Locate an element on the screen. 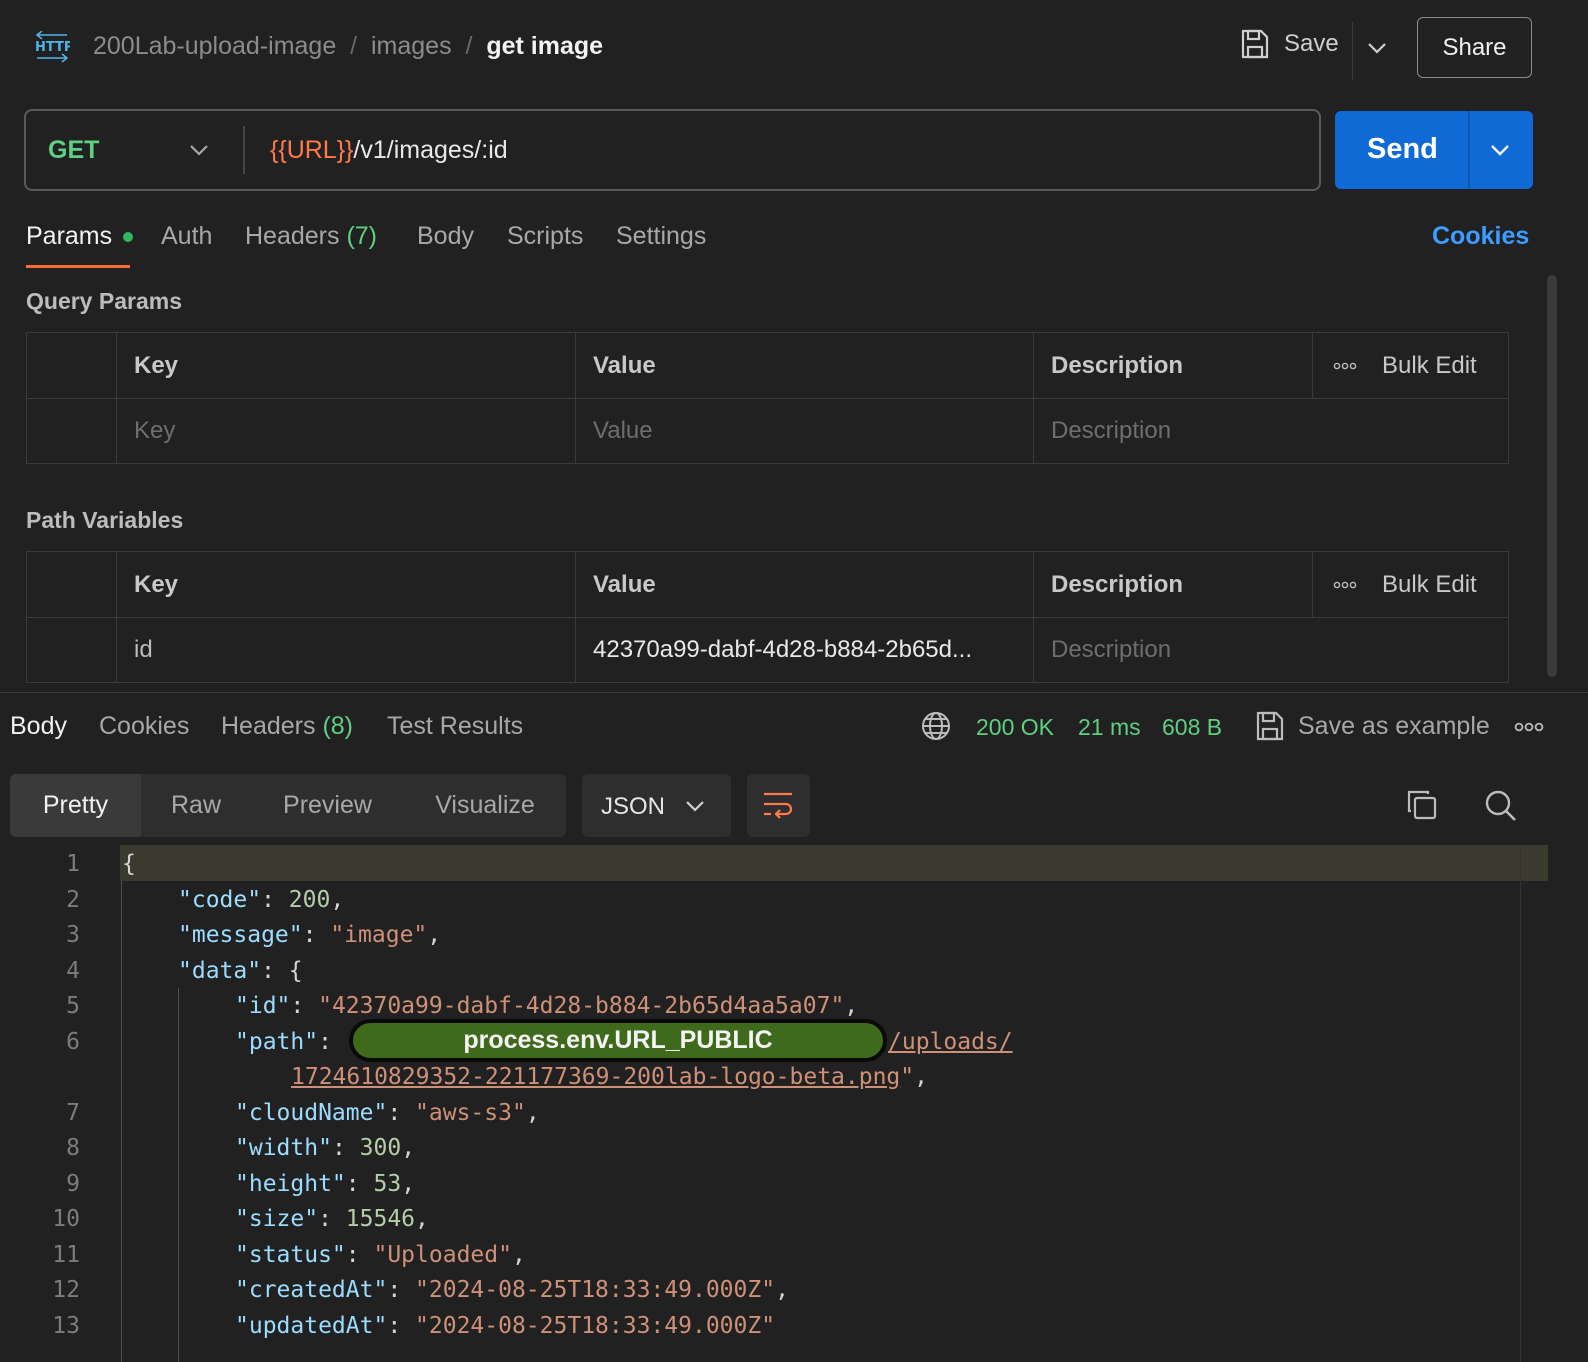 This screenshot has width=1588, height=1362. query-bulk-edit-button: Bulk Edit is located at coordinates (1429, 366).